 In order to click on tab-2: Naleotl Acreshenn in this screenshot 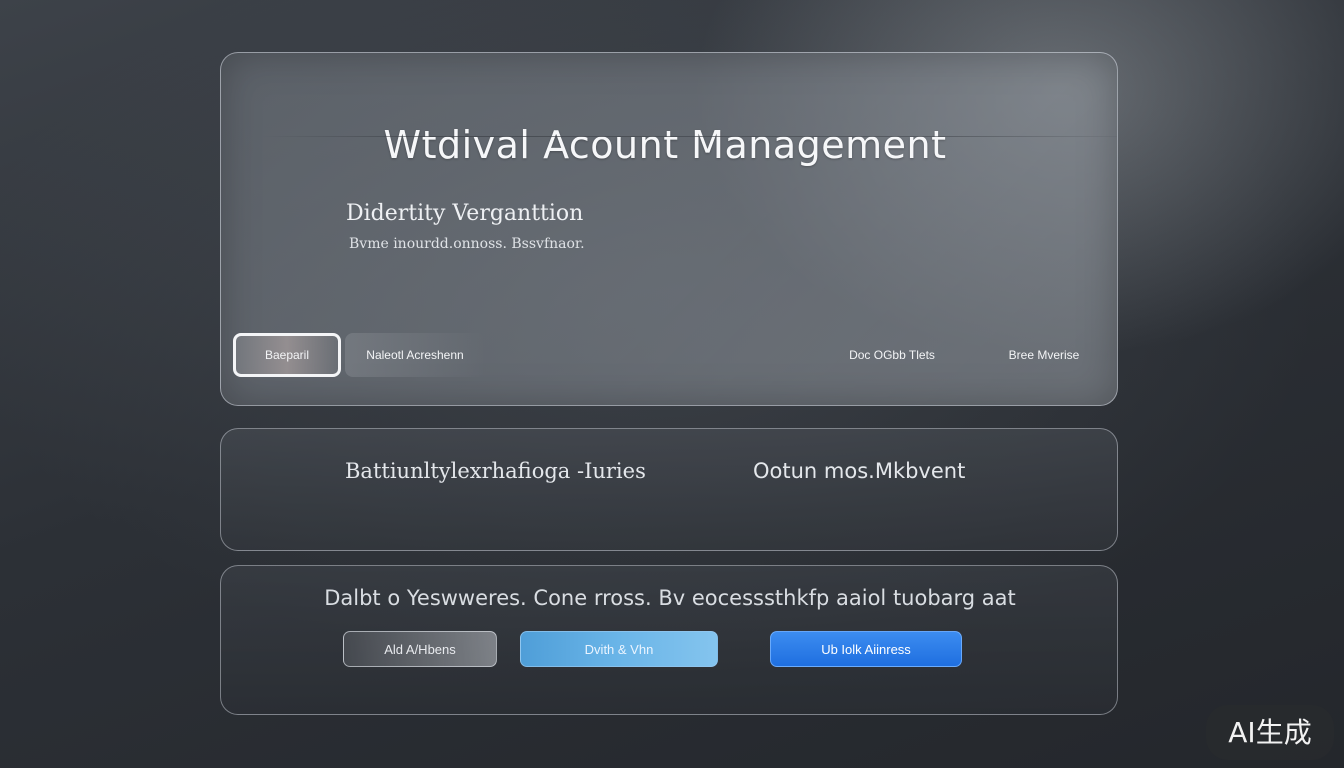, I will do `click(415, 355)`.